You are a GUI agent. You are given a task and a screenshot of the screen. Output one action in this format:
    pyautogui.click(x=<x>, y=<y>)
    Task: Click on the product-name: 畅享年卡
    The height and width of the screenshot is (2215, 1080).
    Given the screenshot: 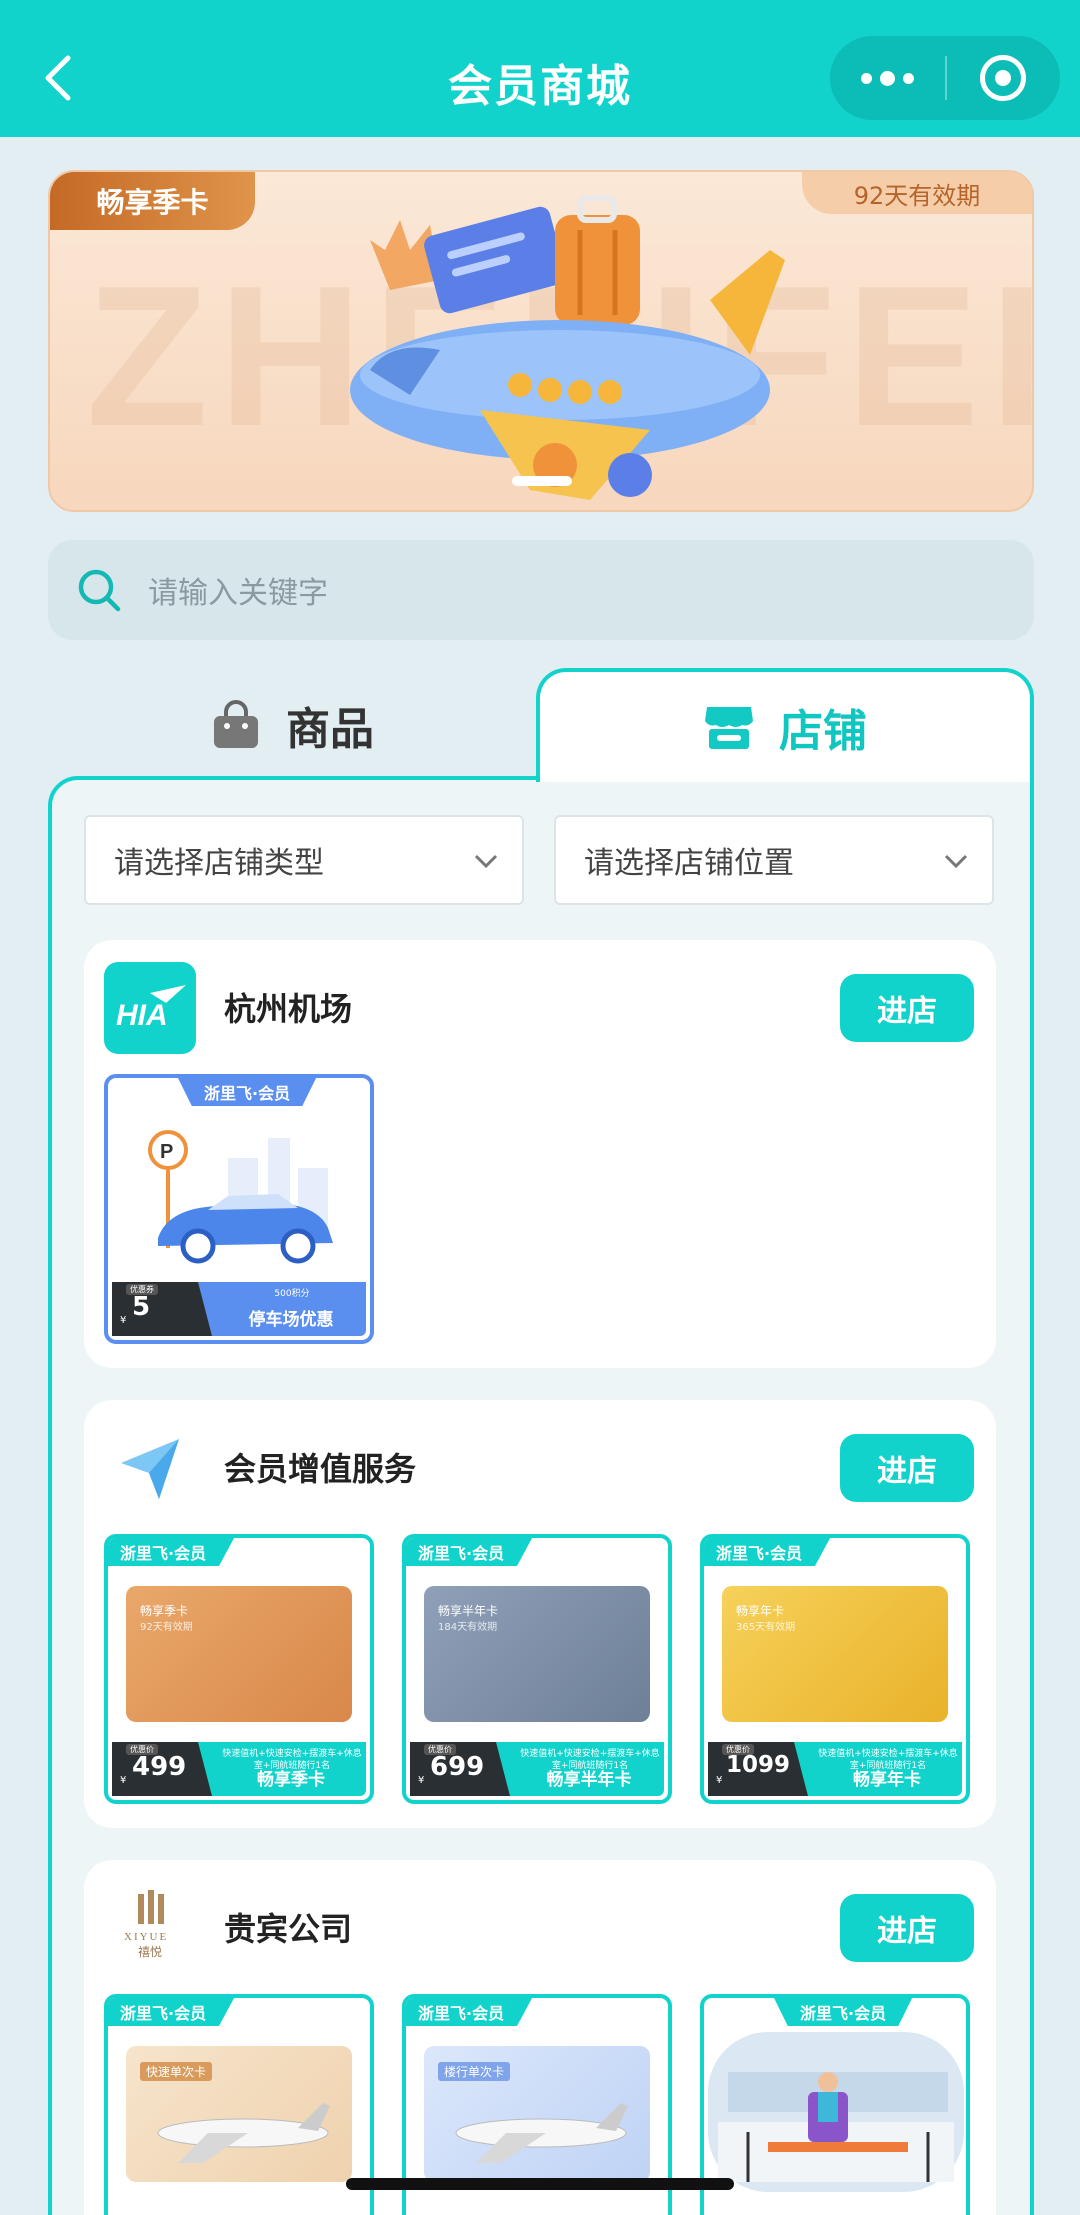 What is the action you would take?
    pyautogui.click(x=887, y=1780)
    